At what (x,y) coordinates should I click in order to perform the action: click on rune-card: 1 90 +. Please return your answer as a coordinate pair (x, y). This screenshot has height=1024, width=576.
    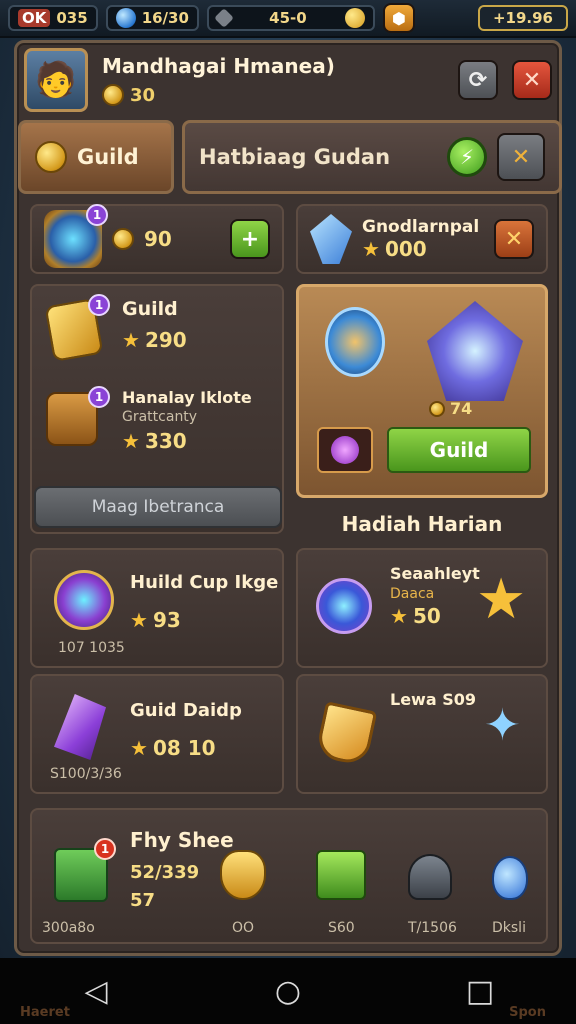
    Looking at the image, I should click on (157, 239).